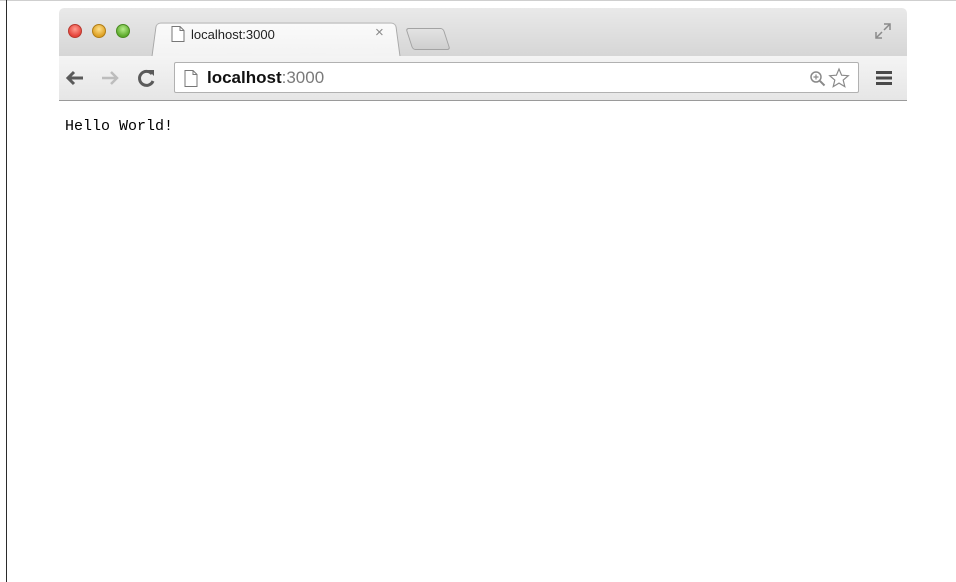 This screenshot has width=956, height=582. I want to click on fullscreen-icon, so click(883, 31).